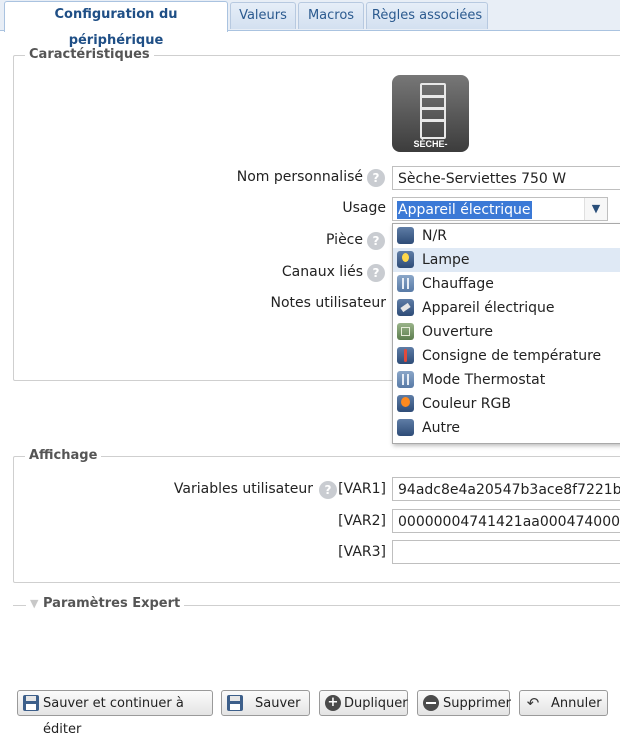  What do you see at coordinates (506, 428) in the screenshot?
I see `usage-option-autre: Autre` at bounding box center [506, 428].